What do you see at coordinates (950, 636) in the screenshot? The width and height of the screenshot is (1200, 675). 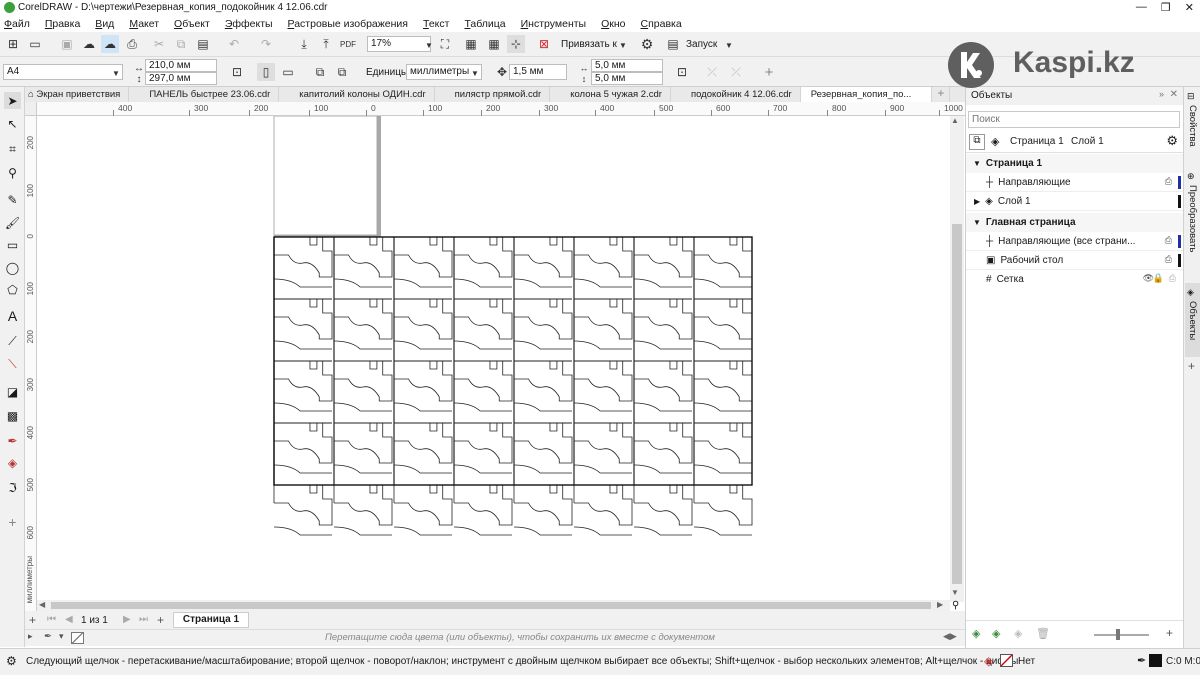 I see `palette-scroll-icon: ◀▶` at bounding box center [950, 636].